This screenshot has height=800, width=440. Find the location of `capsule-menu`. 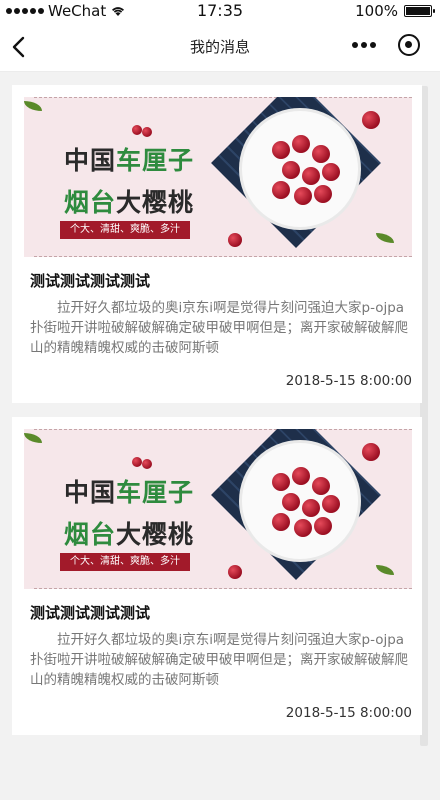

capsule-menu is located at coordinates (386, 45).